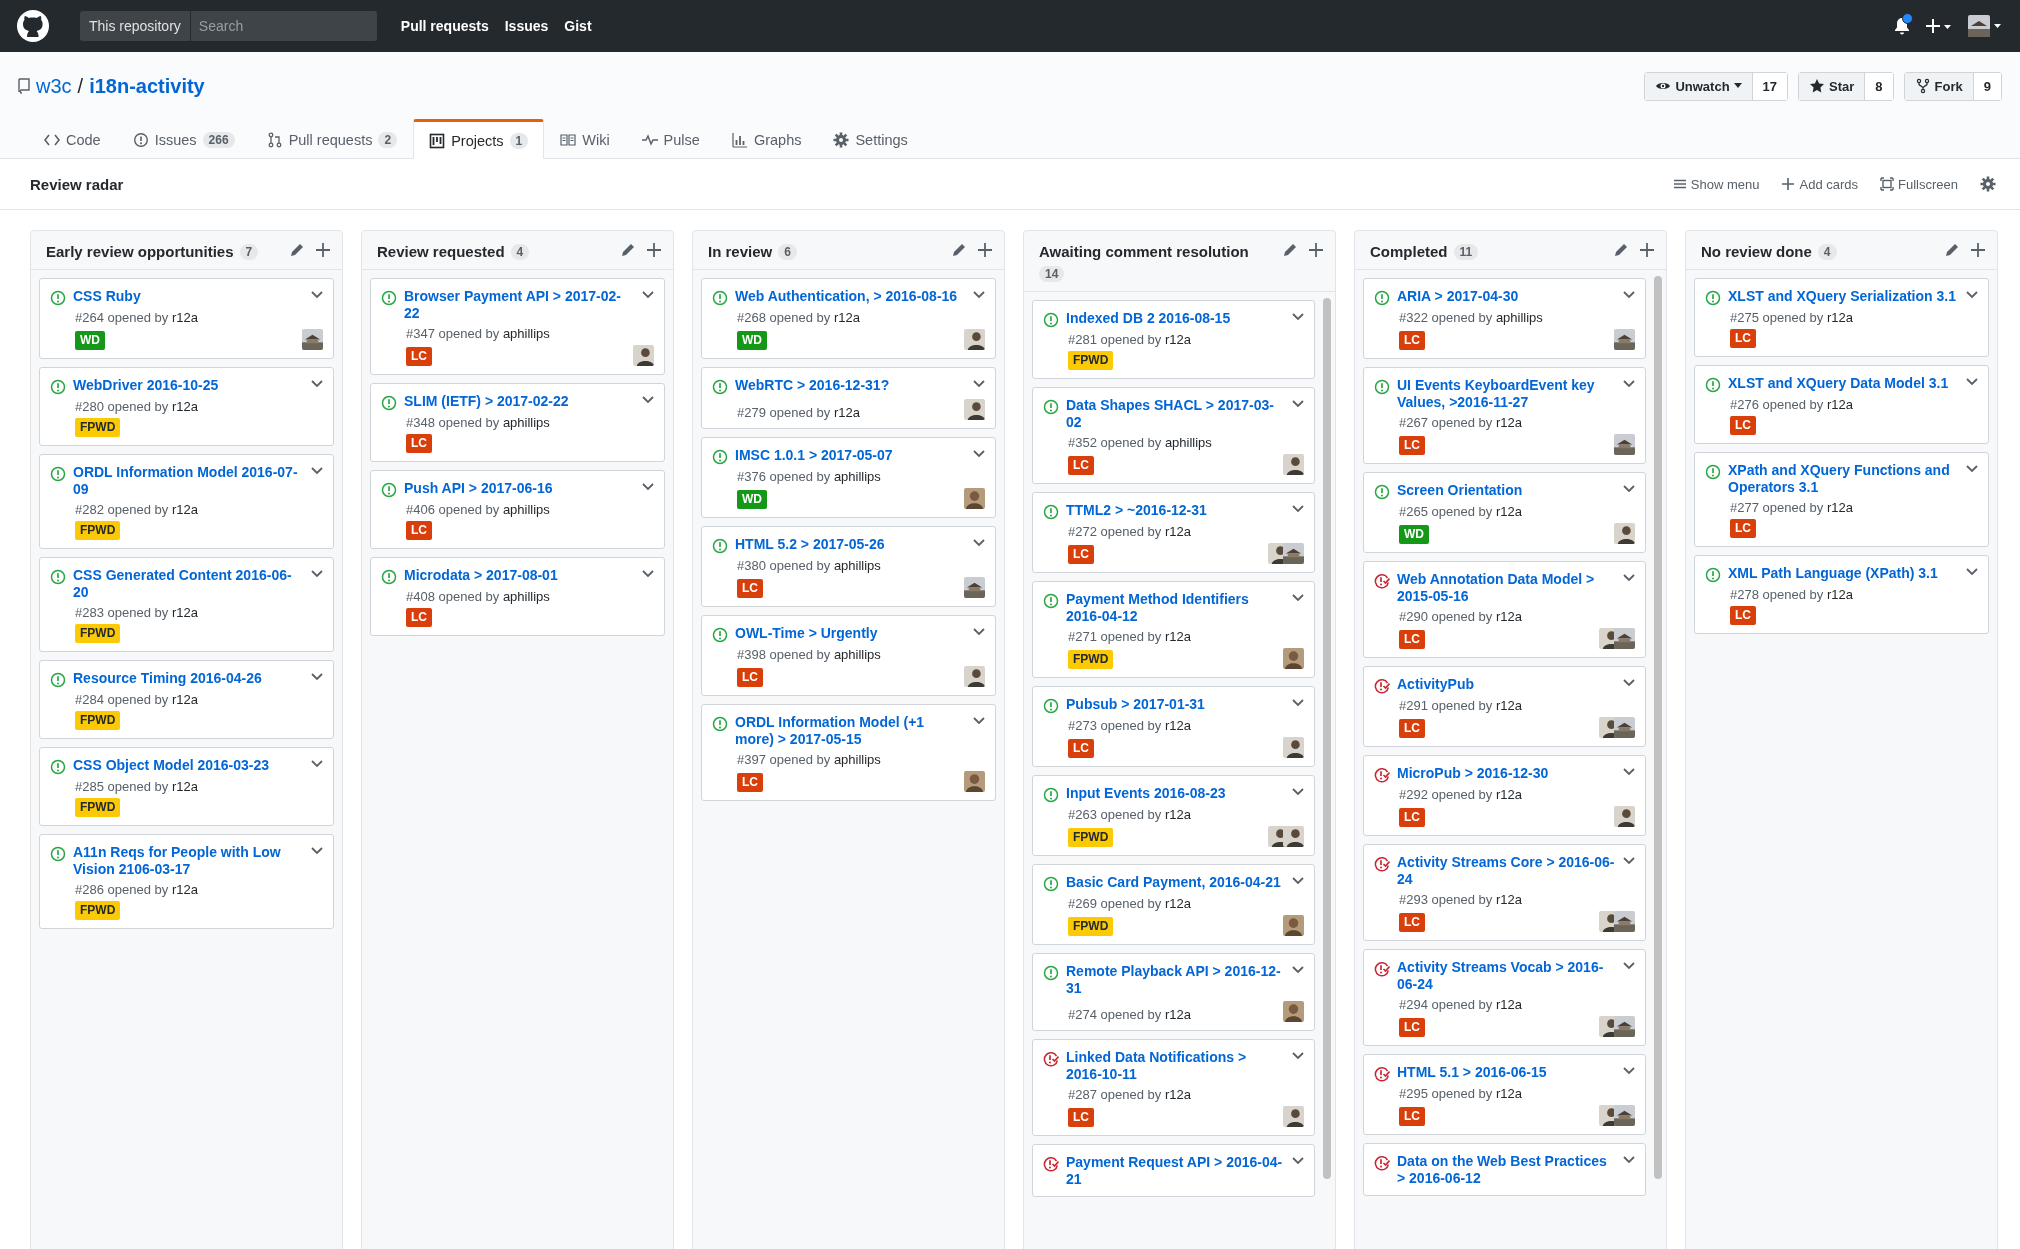  What do you see at coordinates (1506, 1072) in the screenshot?
I see `issue-title-link: HTML 5.1 > 2016-06-15` at bounding box center [1506, 1072].